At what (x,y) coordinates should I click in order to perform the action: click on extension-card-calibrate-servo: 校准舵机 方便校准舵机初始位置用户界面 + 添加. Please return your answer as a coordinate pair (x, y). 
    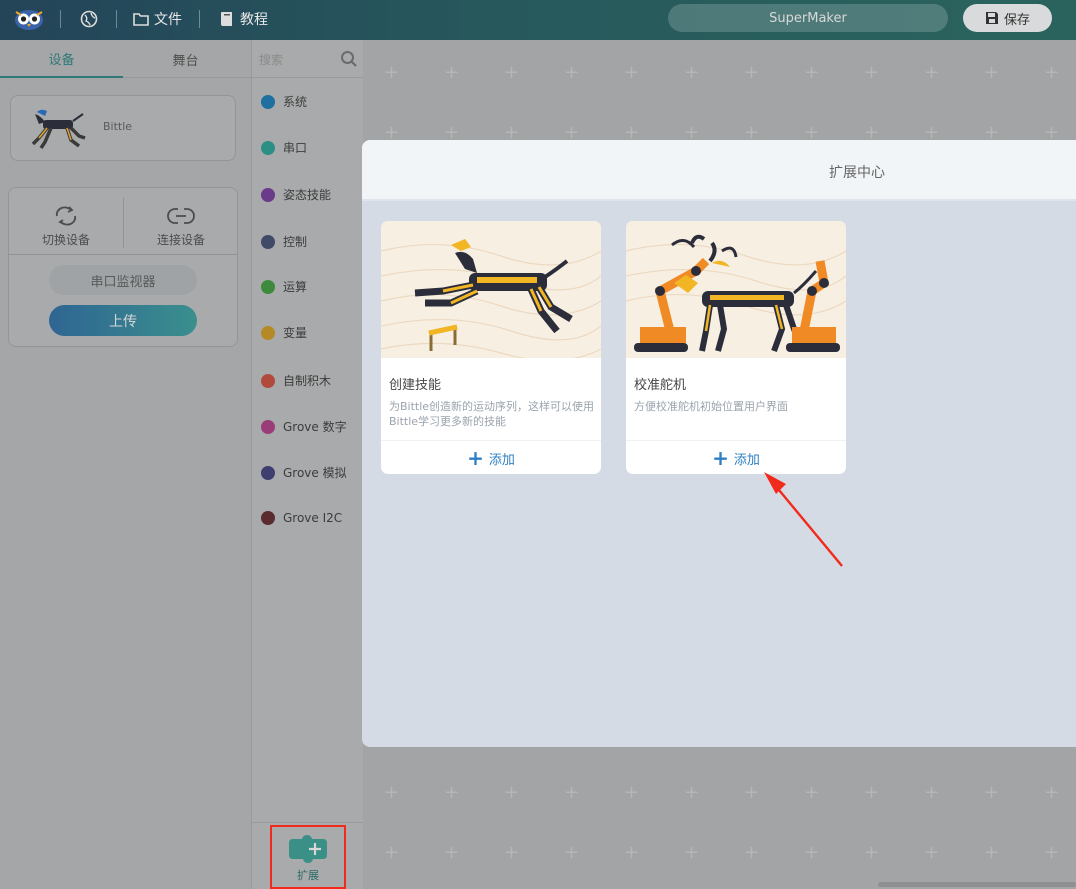
    Looking at the image, I should click on (736, 347).